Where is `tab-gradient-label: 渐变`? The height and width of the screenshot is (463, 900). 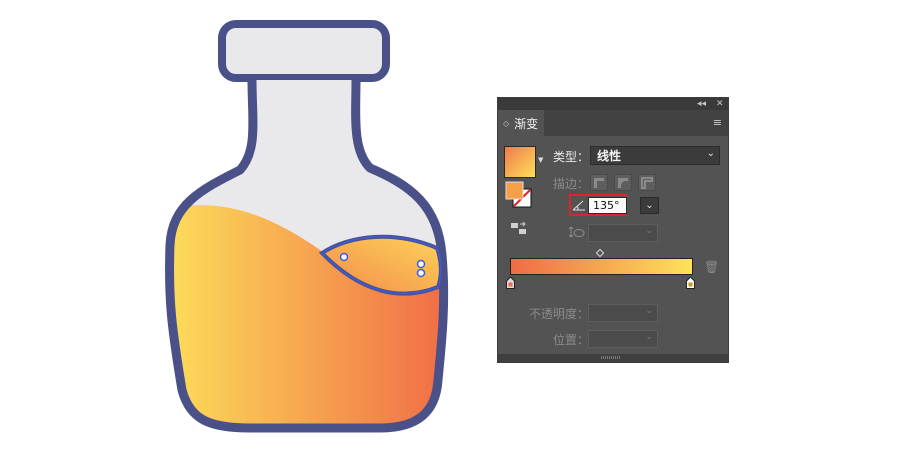
tab-gradient-label: 渐变 is located at coordinates (526, 123).